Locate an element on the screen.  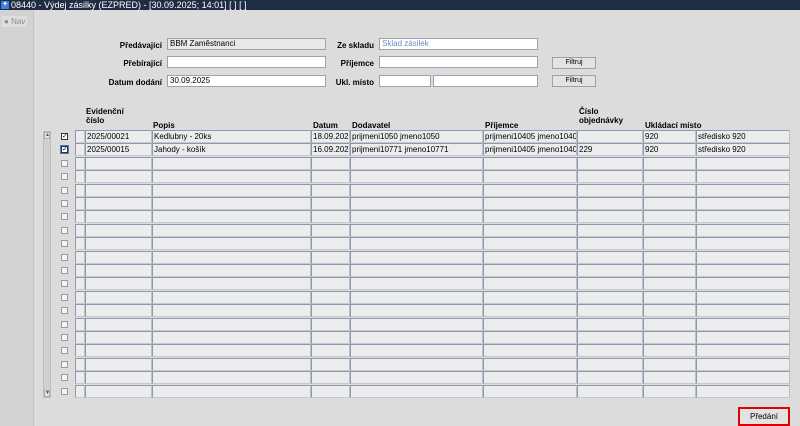
filter-prijemce-button: Filtruj is located at coordinates (574, 63).